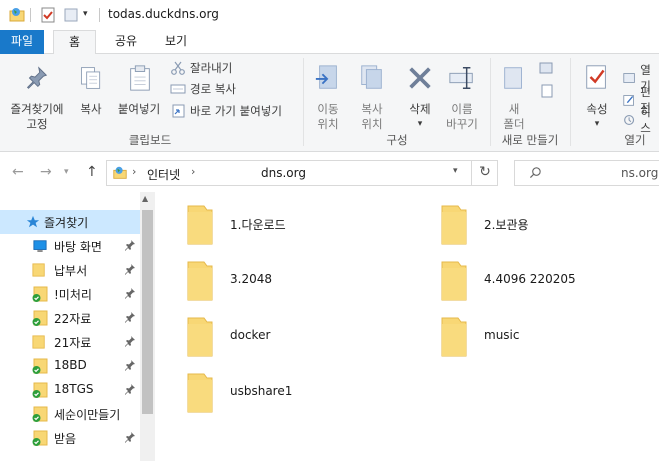  I want to click on breadcrumb-internet: 인터넷, so click(163, 174).